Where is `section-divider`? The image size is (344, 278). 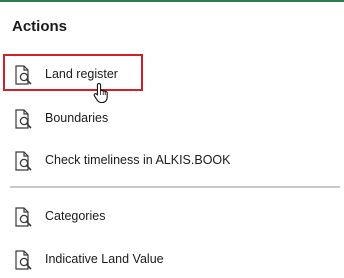
section-divider is located at coordinates (175, 187).